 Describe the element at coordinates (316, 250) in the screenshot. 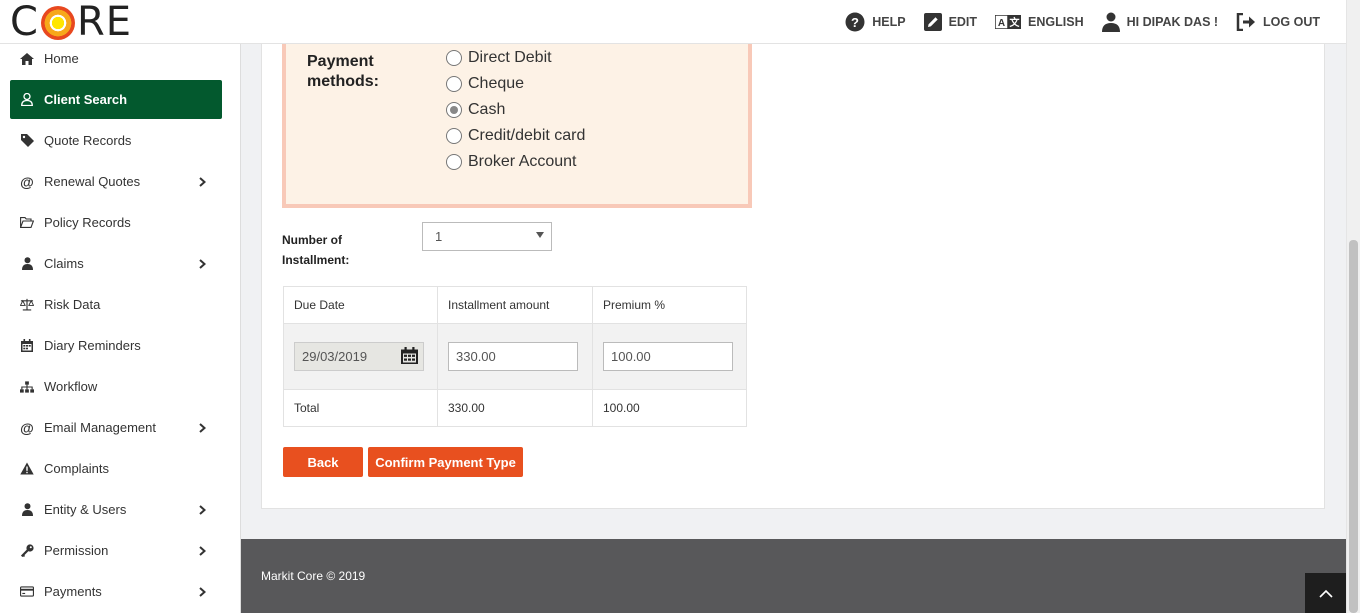

I see `installment-count-label: Number of Installment:` at that location.